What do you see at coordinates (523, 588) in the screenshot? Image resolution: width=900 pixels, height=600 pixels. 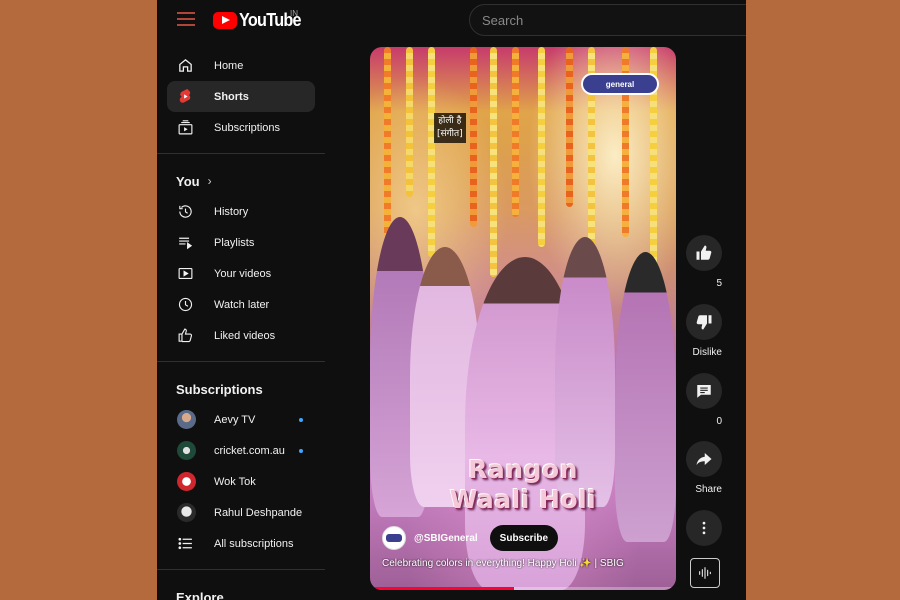 I see `progress-bar` at bounding box center [523, 588].